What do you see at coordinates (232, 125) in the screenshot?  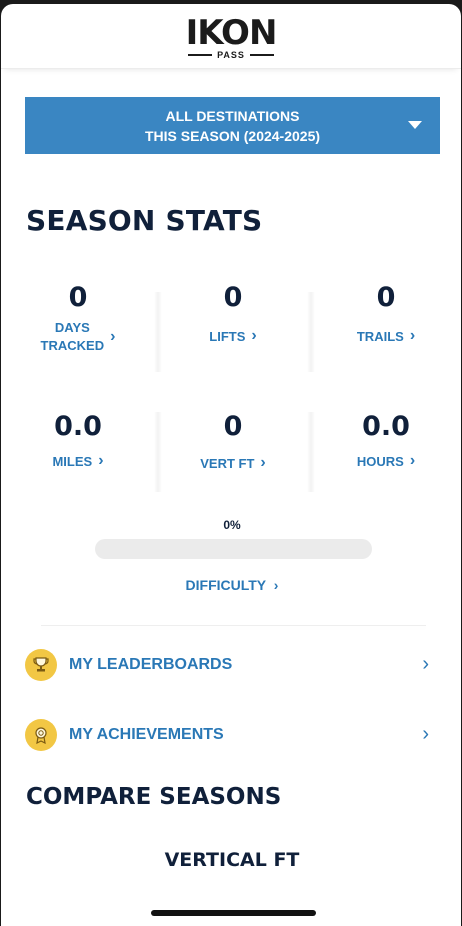 I see `destination-season-selector: ALL DESTINATIONS THIS SEASON (2024-2025)` at bounding box center [232, 125].